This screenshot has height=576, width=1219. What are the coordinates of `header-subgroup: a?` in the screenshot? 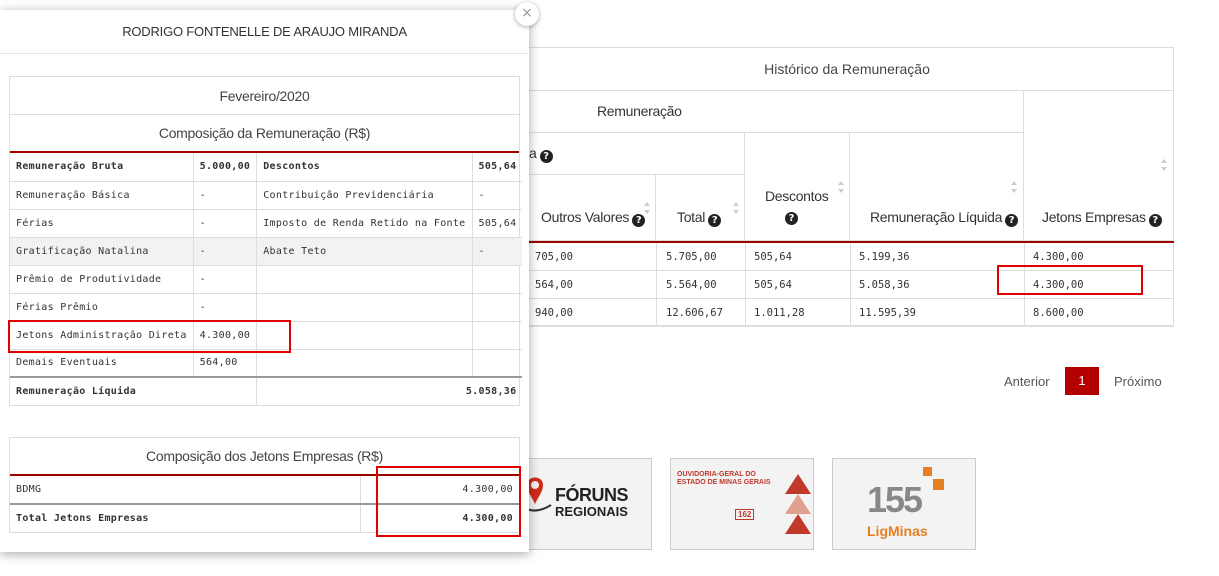 It's located at (633, 154).